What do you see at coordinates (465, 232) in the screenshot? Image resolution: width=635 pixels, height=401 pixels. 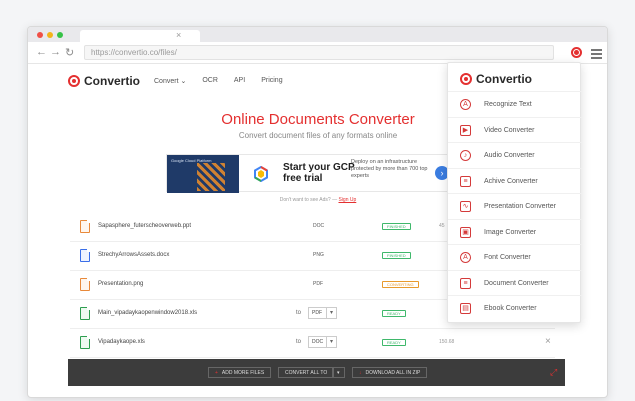 I see `image-icon: ▣` at bounding box center [465, 232].